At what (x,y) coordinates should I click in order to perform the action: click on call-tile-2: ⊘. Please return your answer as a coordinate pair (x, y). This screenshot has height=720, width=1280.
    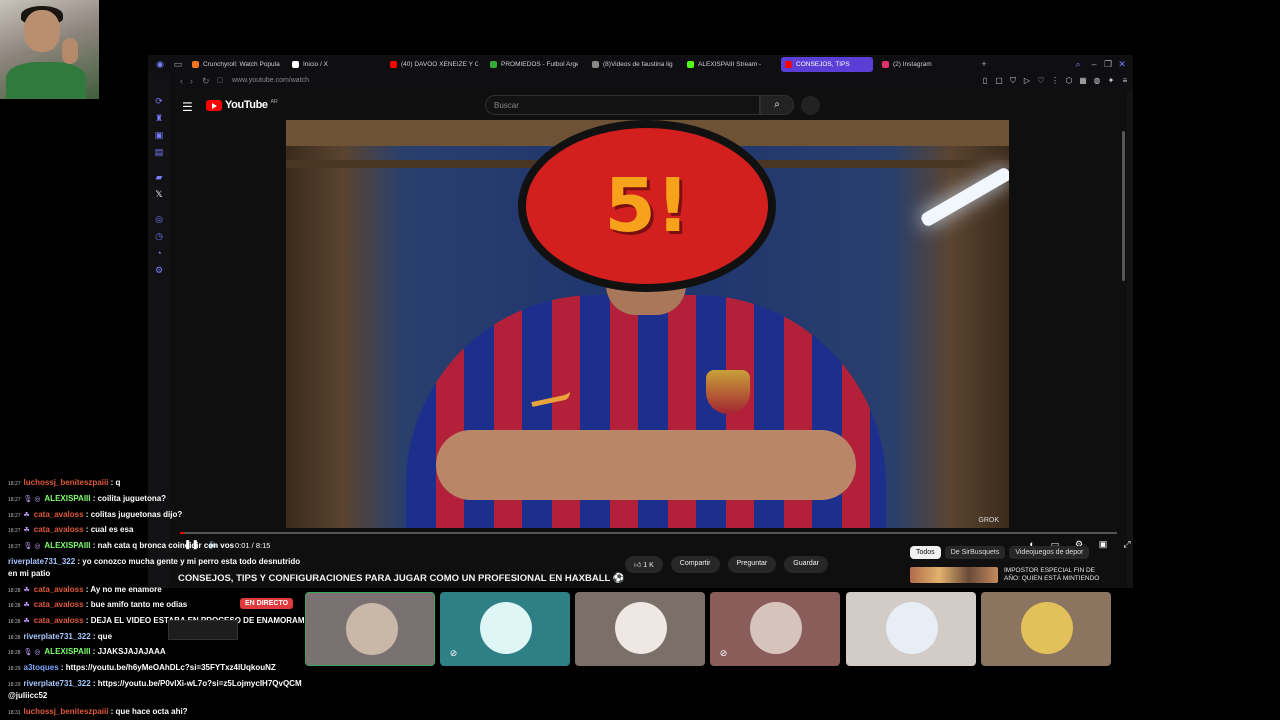
    Looking at the image, I should click on (505, 629).